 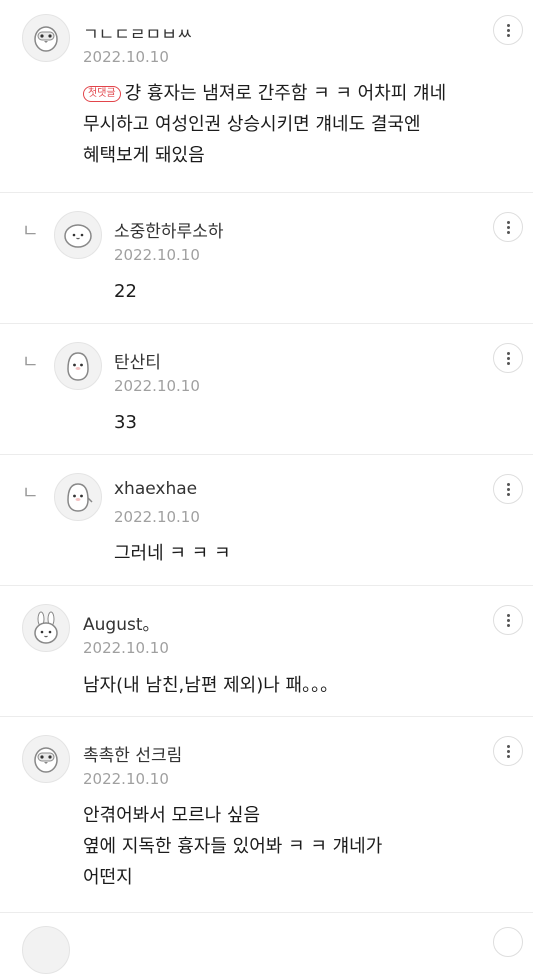 I want to click on rabbit-icon, so click(x=46, y=627).